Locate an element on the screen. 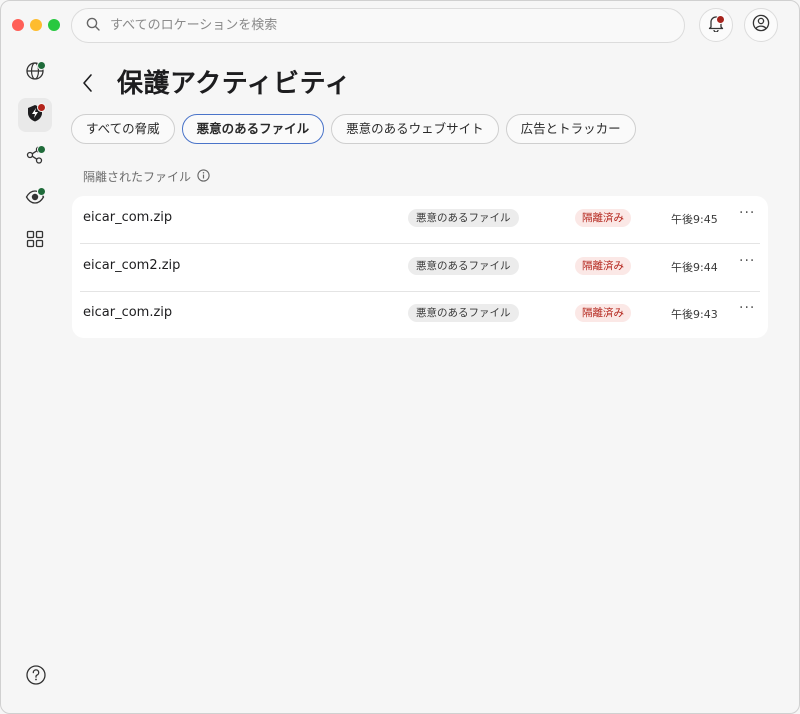 The width and height of the screenshot is (800, 714). status-dot-red is located at coordinates (41, 107).